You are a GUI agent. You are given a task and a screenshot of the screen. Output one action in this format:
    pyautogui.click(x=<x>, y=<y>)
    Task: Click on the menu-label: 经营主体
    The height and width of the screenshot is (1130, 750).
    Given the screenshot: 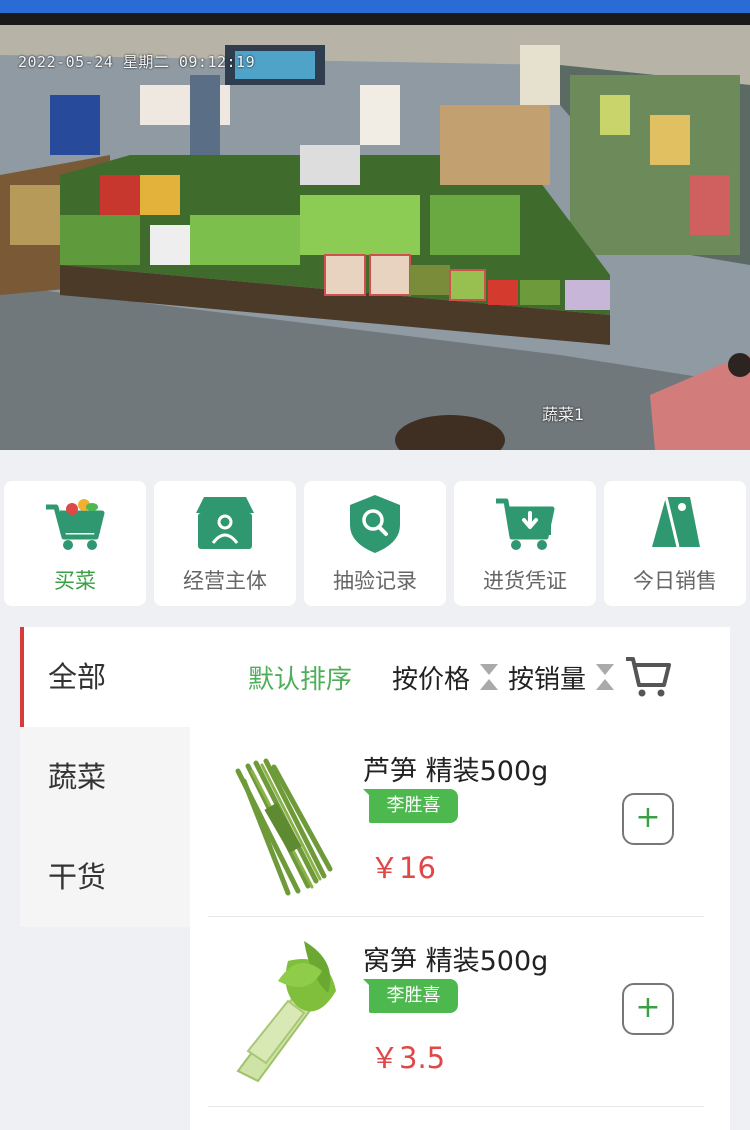 What is the action you would take?
    pyautogui.click(x=225, y=581)
    